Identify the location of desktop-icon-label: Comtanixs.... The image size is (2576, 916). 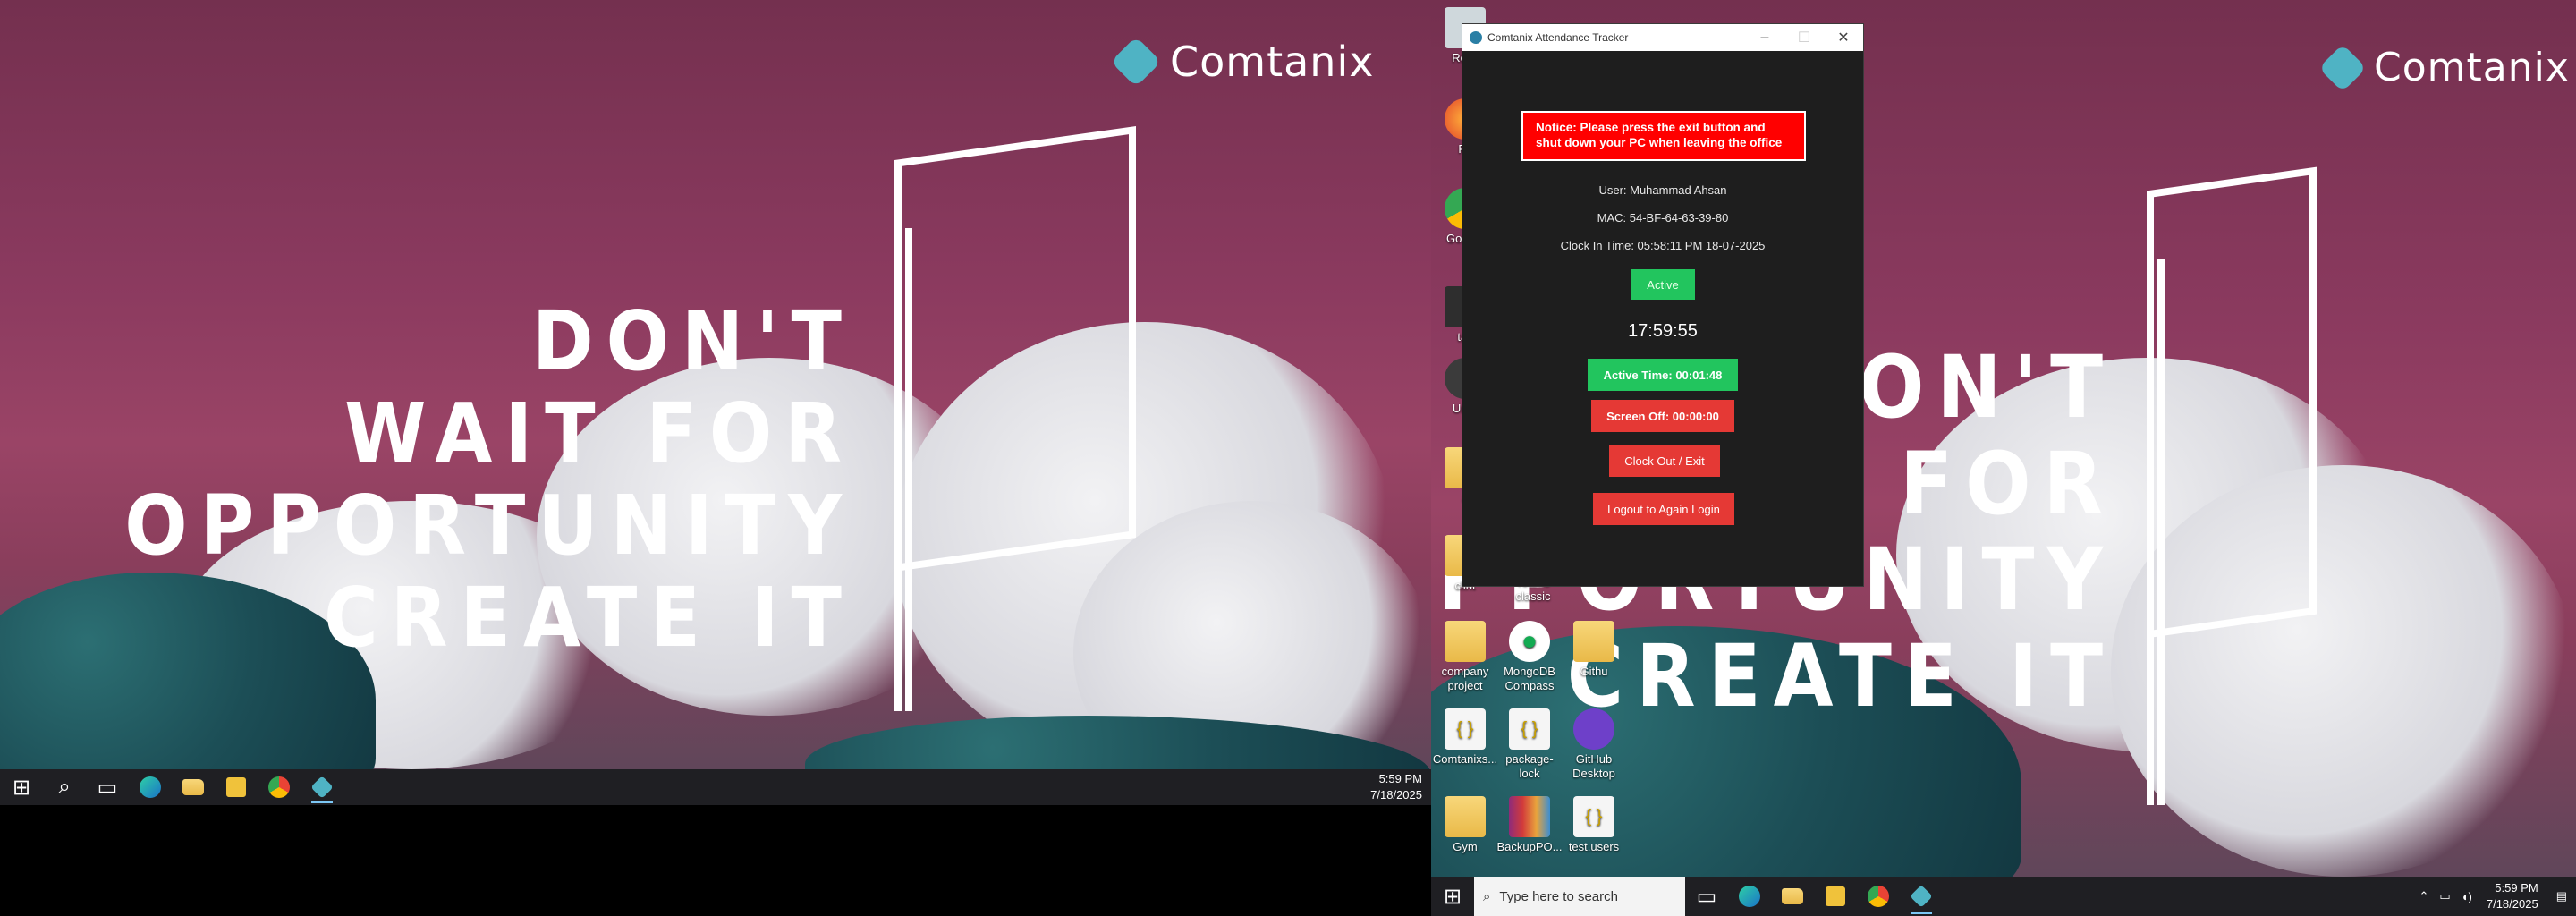
(1465, 759).